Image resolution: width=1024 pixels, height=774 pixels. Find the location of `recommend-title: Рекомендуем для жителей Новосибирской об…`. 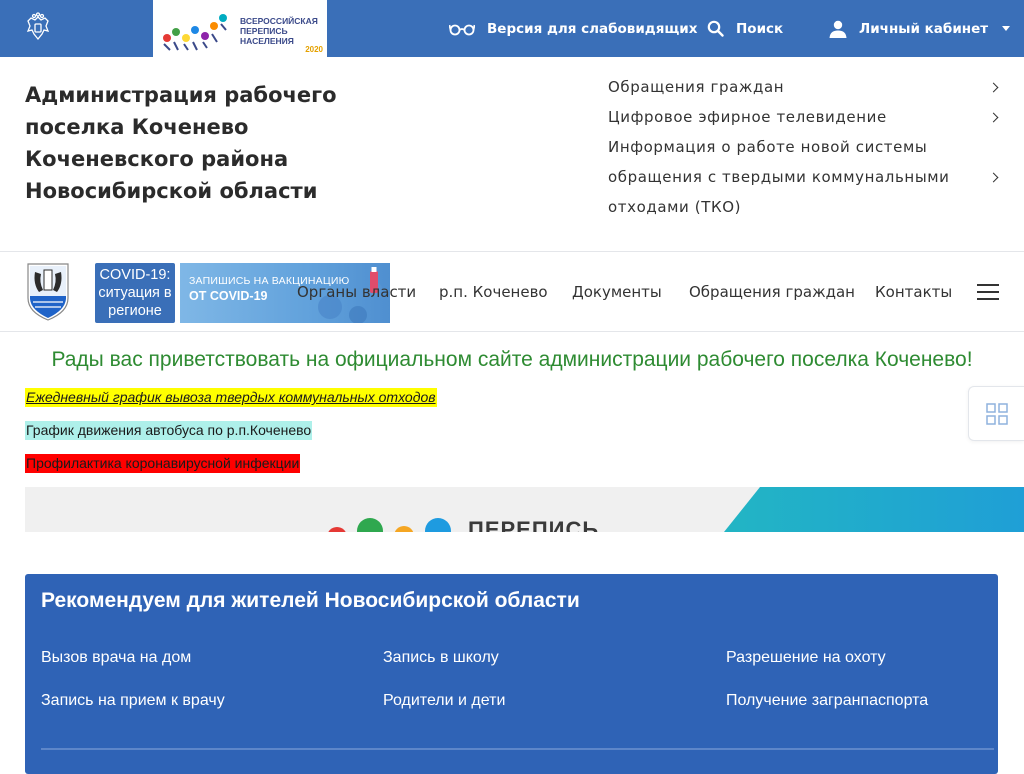

recommend-title: Рекомендуем для жителей Новосибирской об… is located at coordinates (310, 600).